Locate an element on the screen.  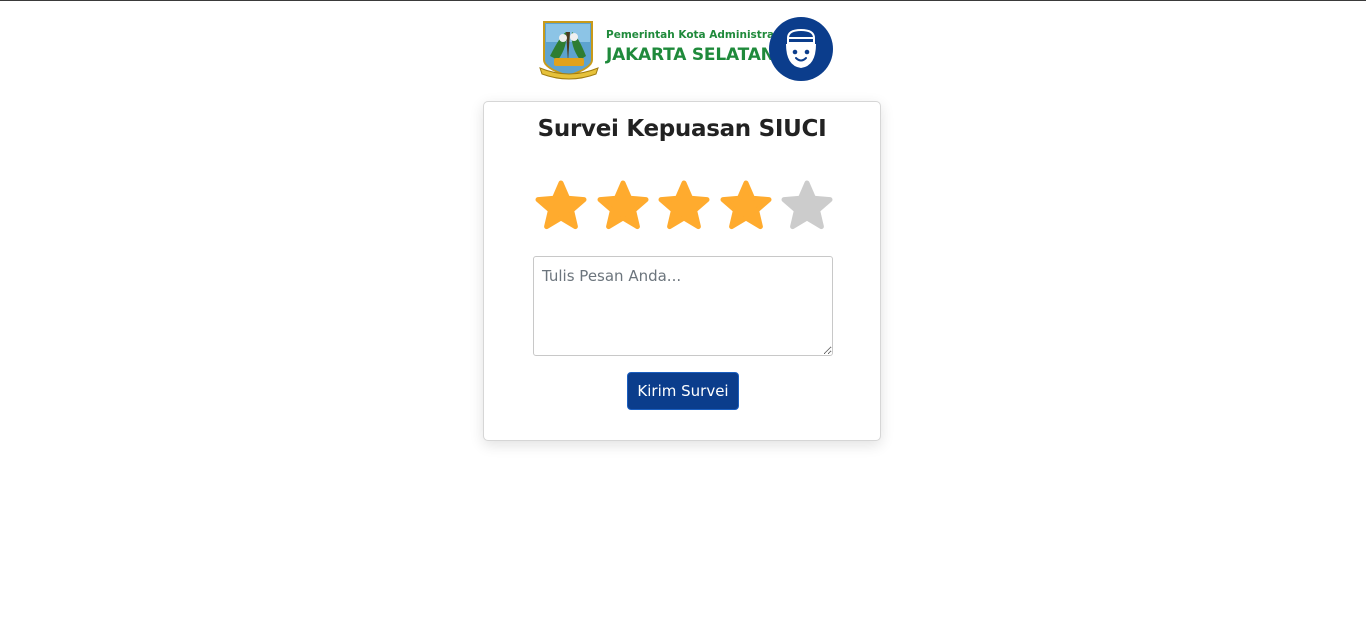
star-rating is located at coordinates (687, 207).